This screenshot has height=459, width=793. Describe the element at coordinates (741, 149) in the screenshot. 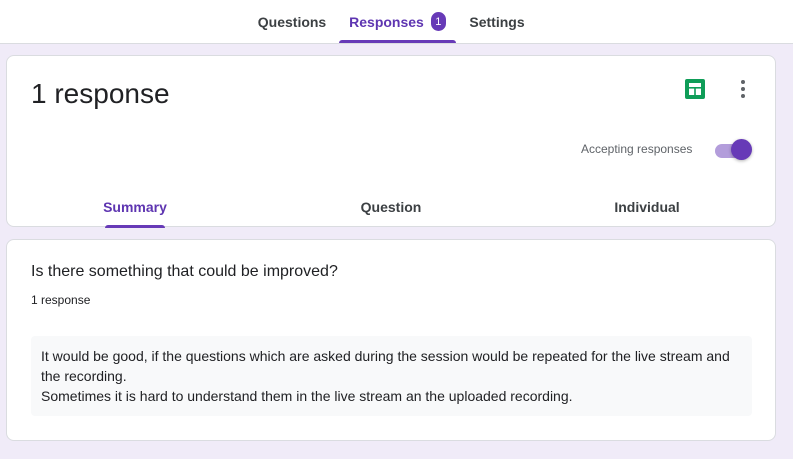

I see `toggle-thumb` at that location.